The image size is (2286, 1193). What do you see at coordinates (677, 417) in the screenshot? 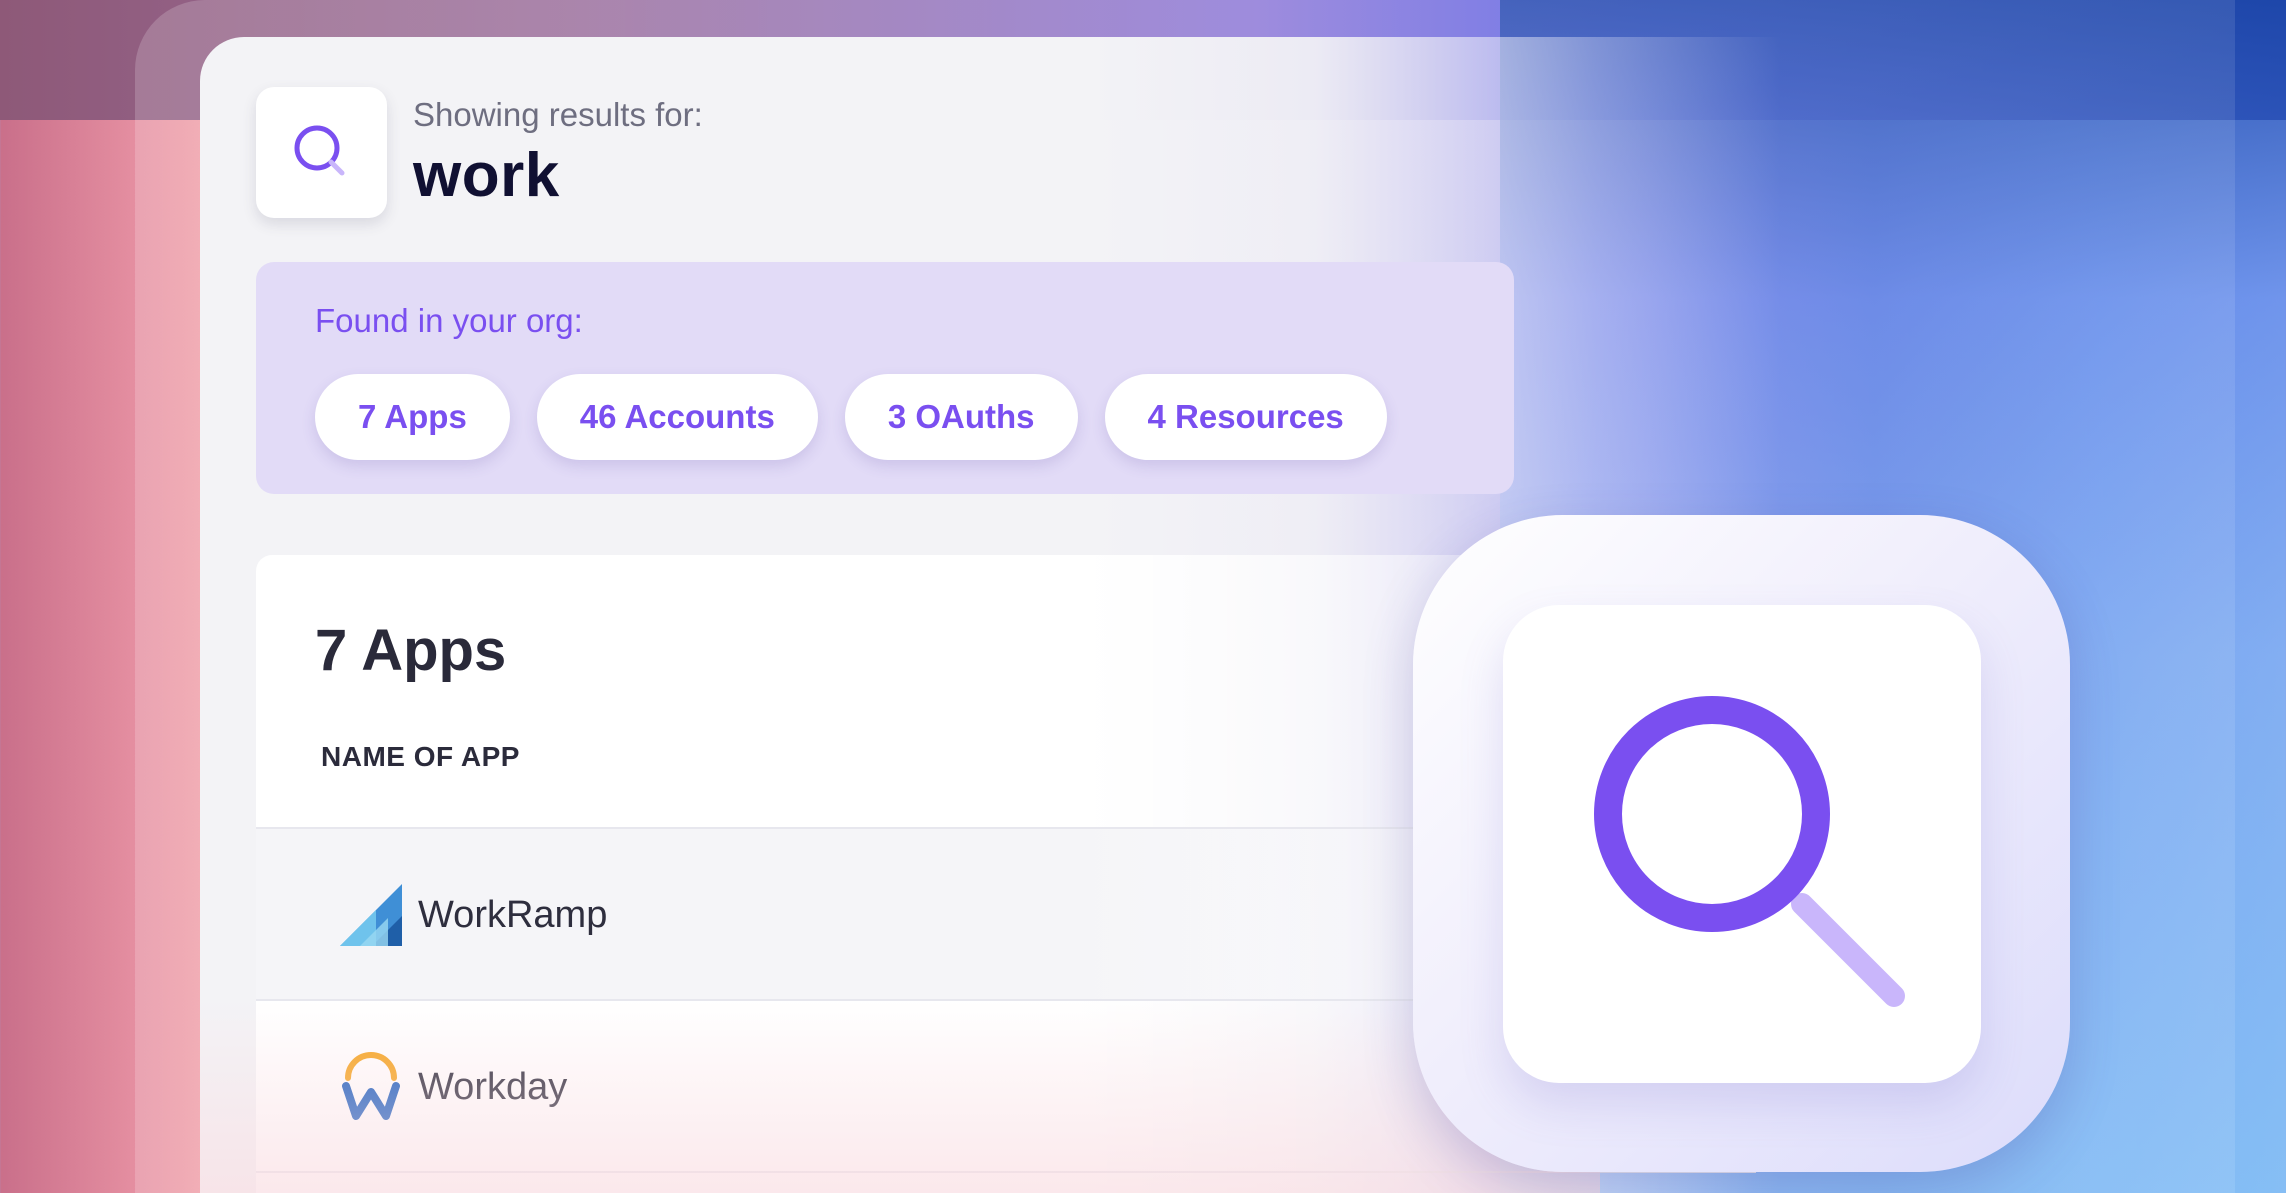
I see `chip-accounts: 46 Accounts` at bounding box center [677, 417].